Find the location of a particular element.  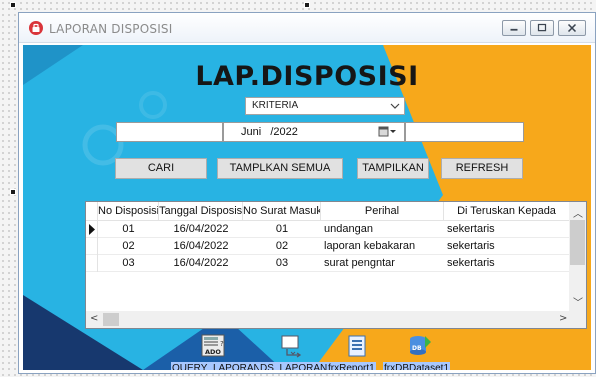

db-badge: DB is located at coordinates (417, 348).